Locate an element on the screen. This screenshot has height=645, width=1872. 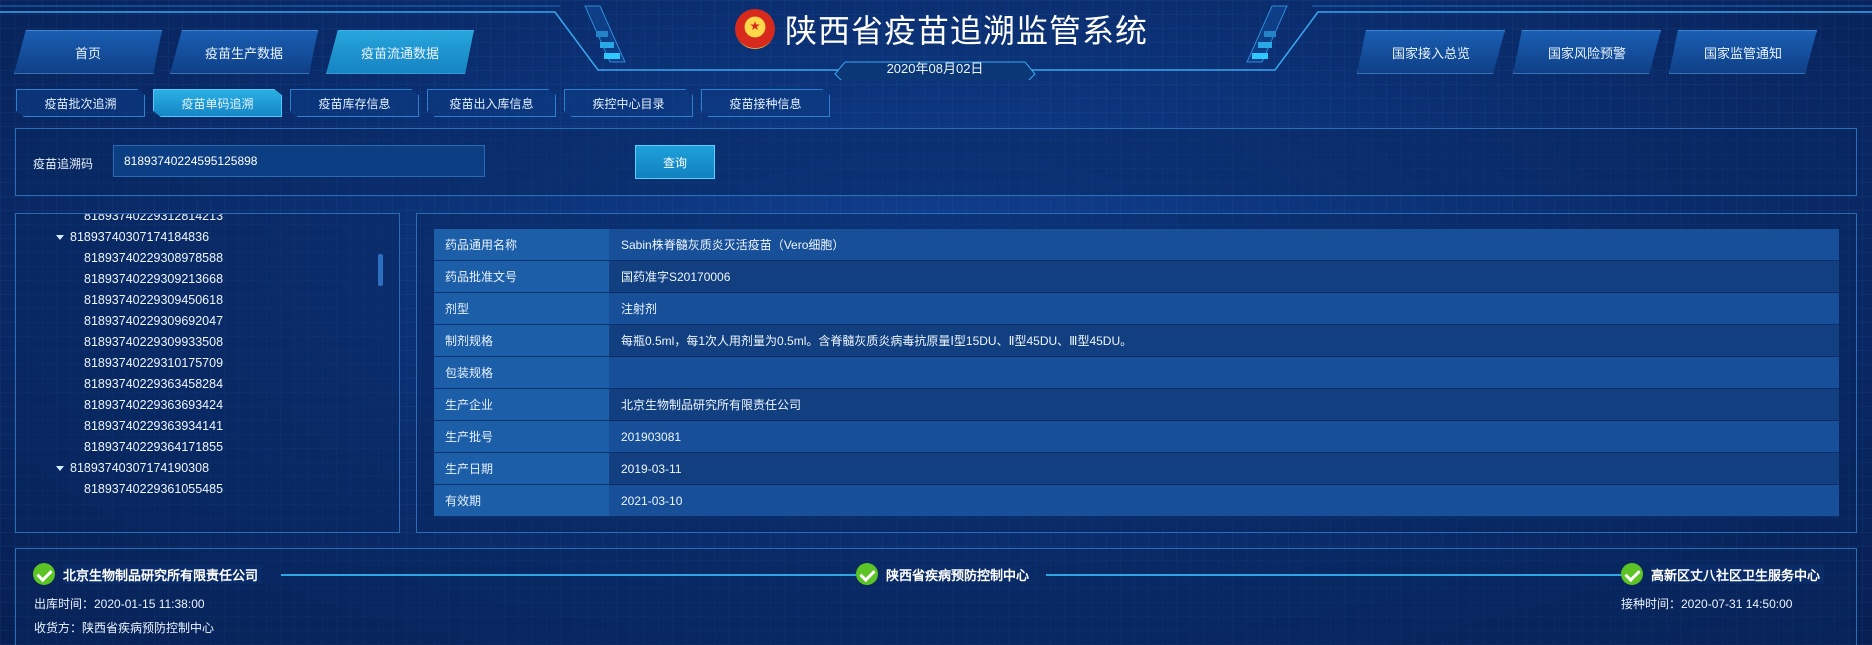
receiver: 收货方：陕西省疾病预防控制中心 is located at coordinates (124, 628).